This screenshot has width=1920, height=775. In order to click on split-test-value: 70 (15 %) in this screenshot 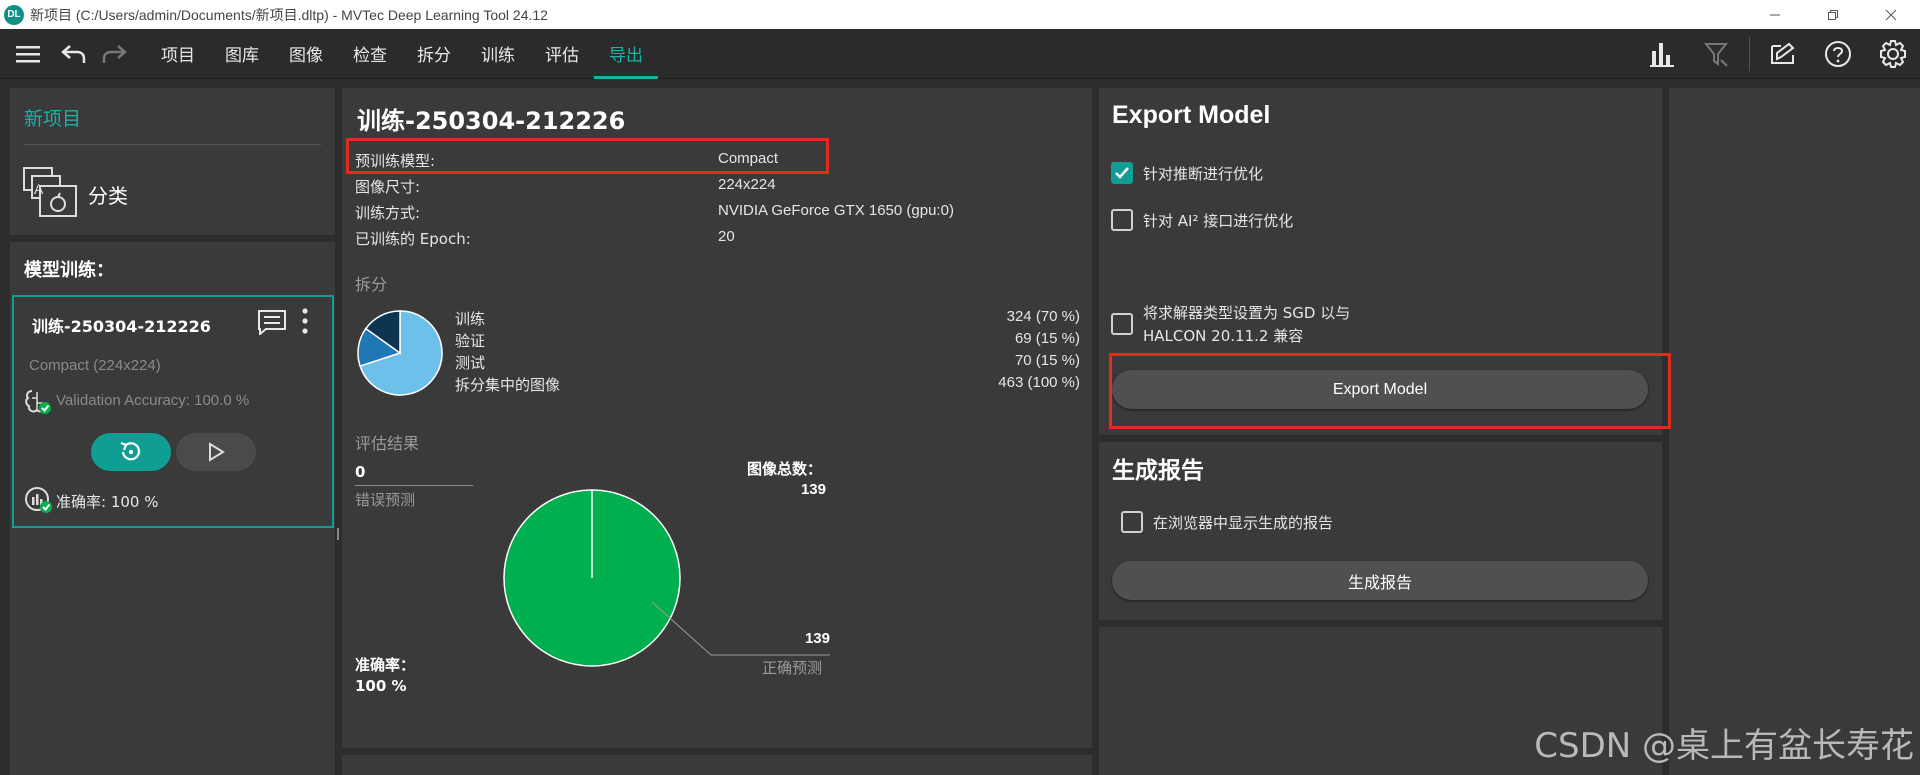, I will do `click(1047, 360)`.